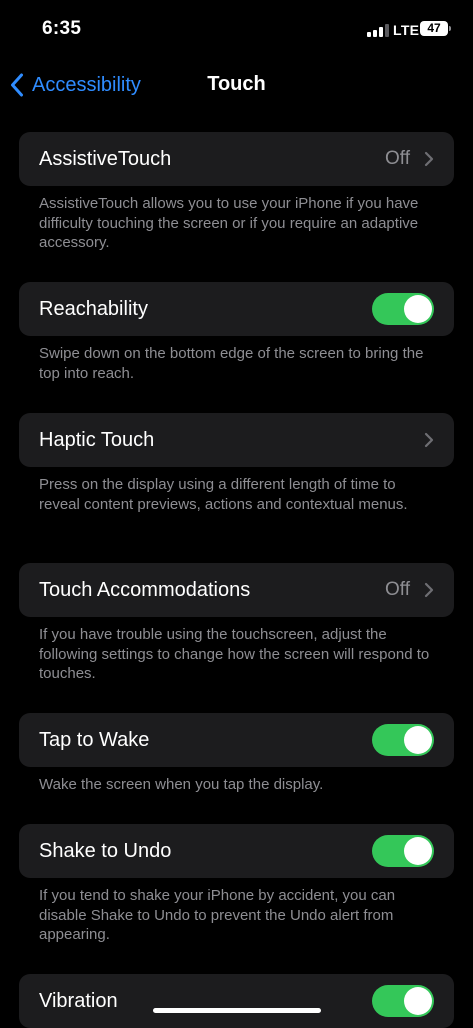  Describe the element at coordinates (397, 158) in the screenshot. I see `assistive-touch-value: Off` at that location.